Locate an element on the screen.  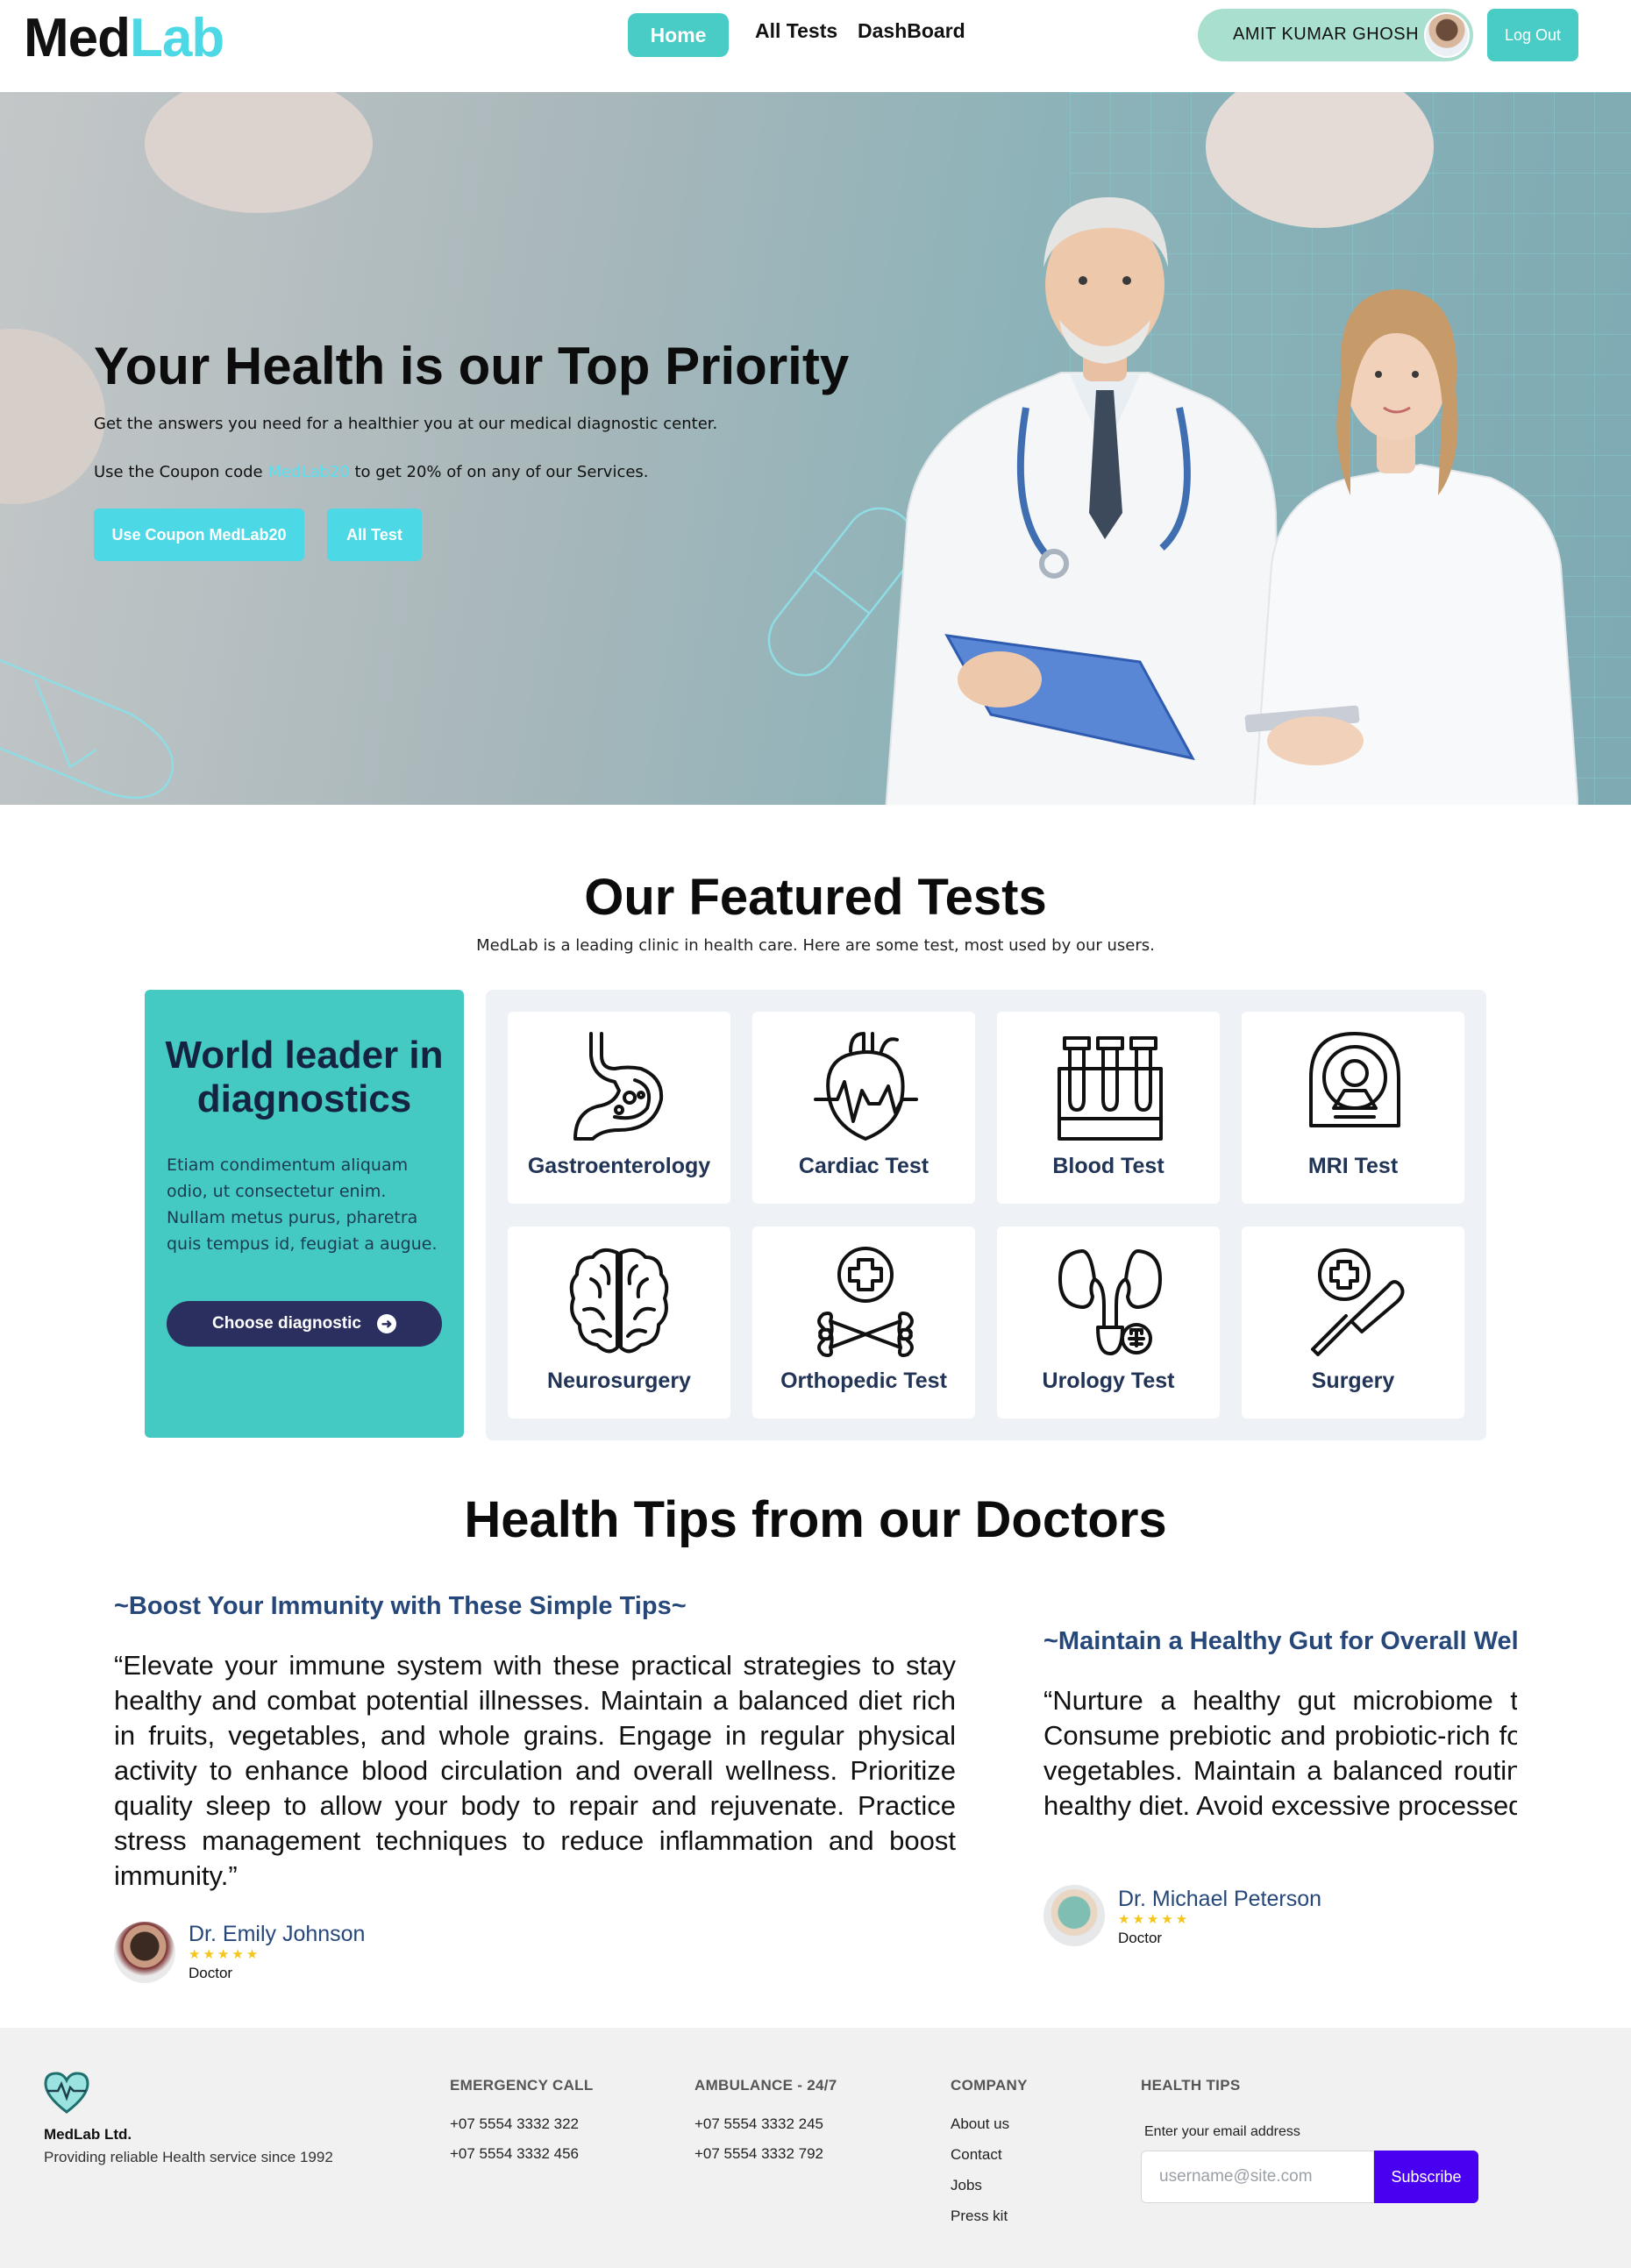
test-card-urology: Urology Test is located at coordinates (1108, 1322).